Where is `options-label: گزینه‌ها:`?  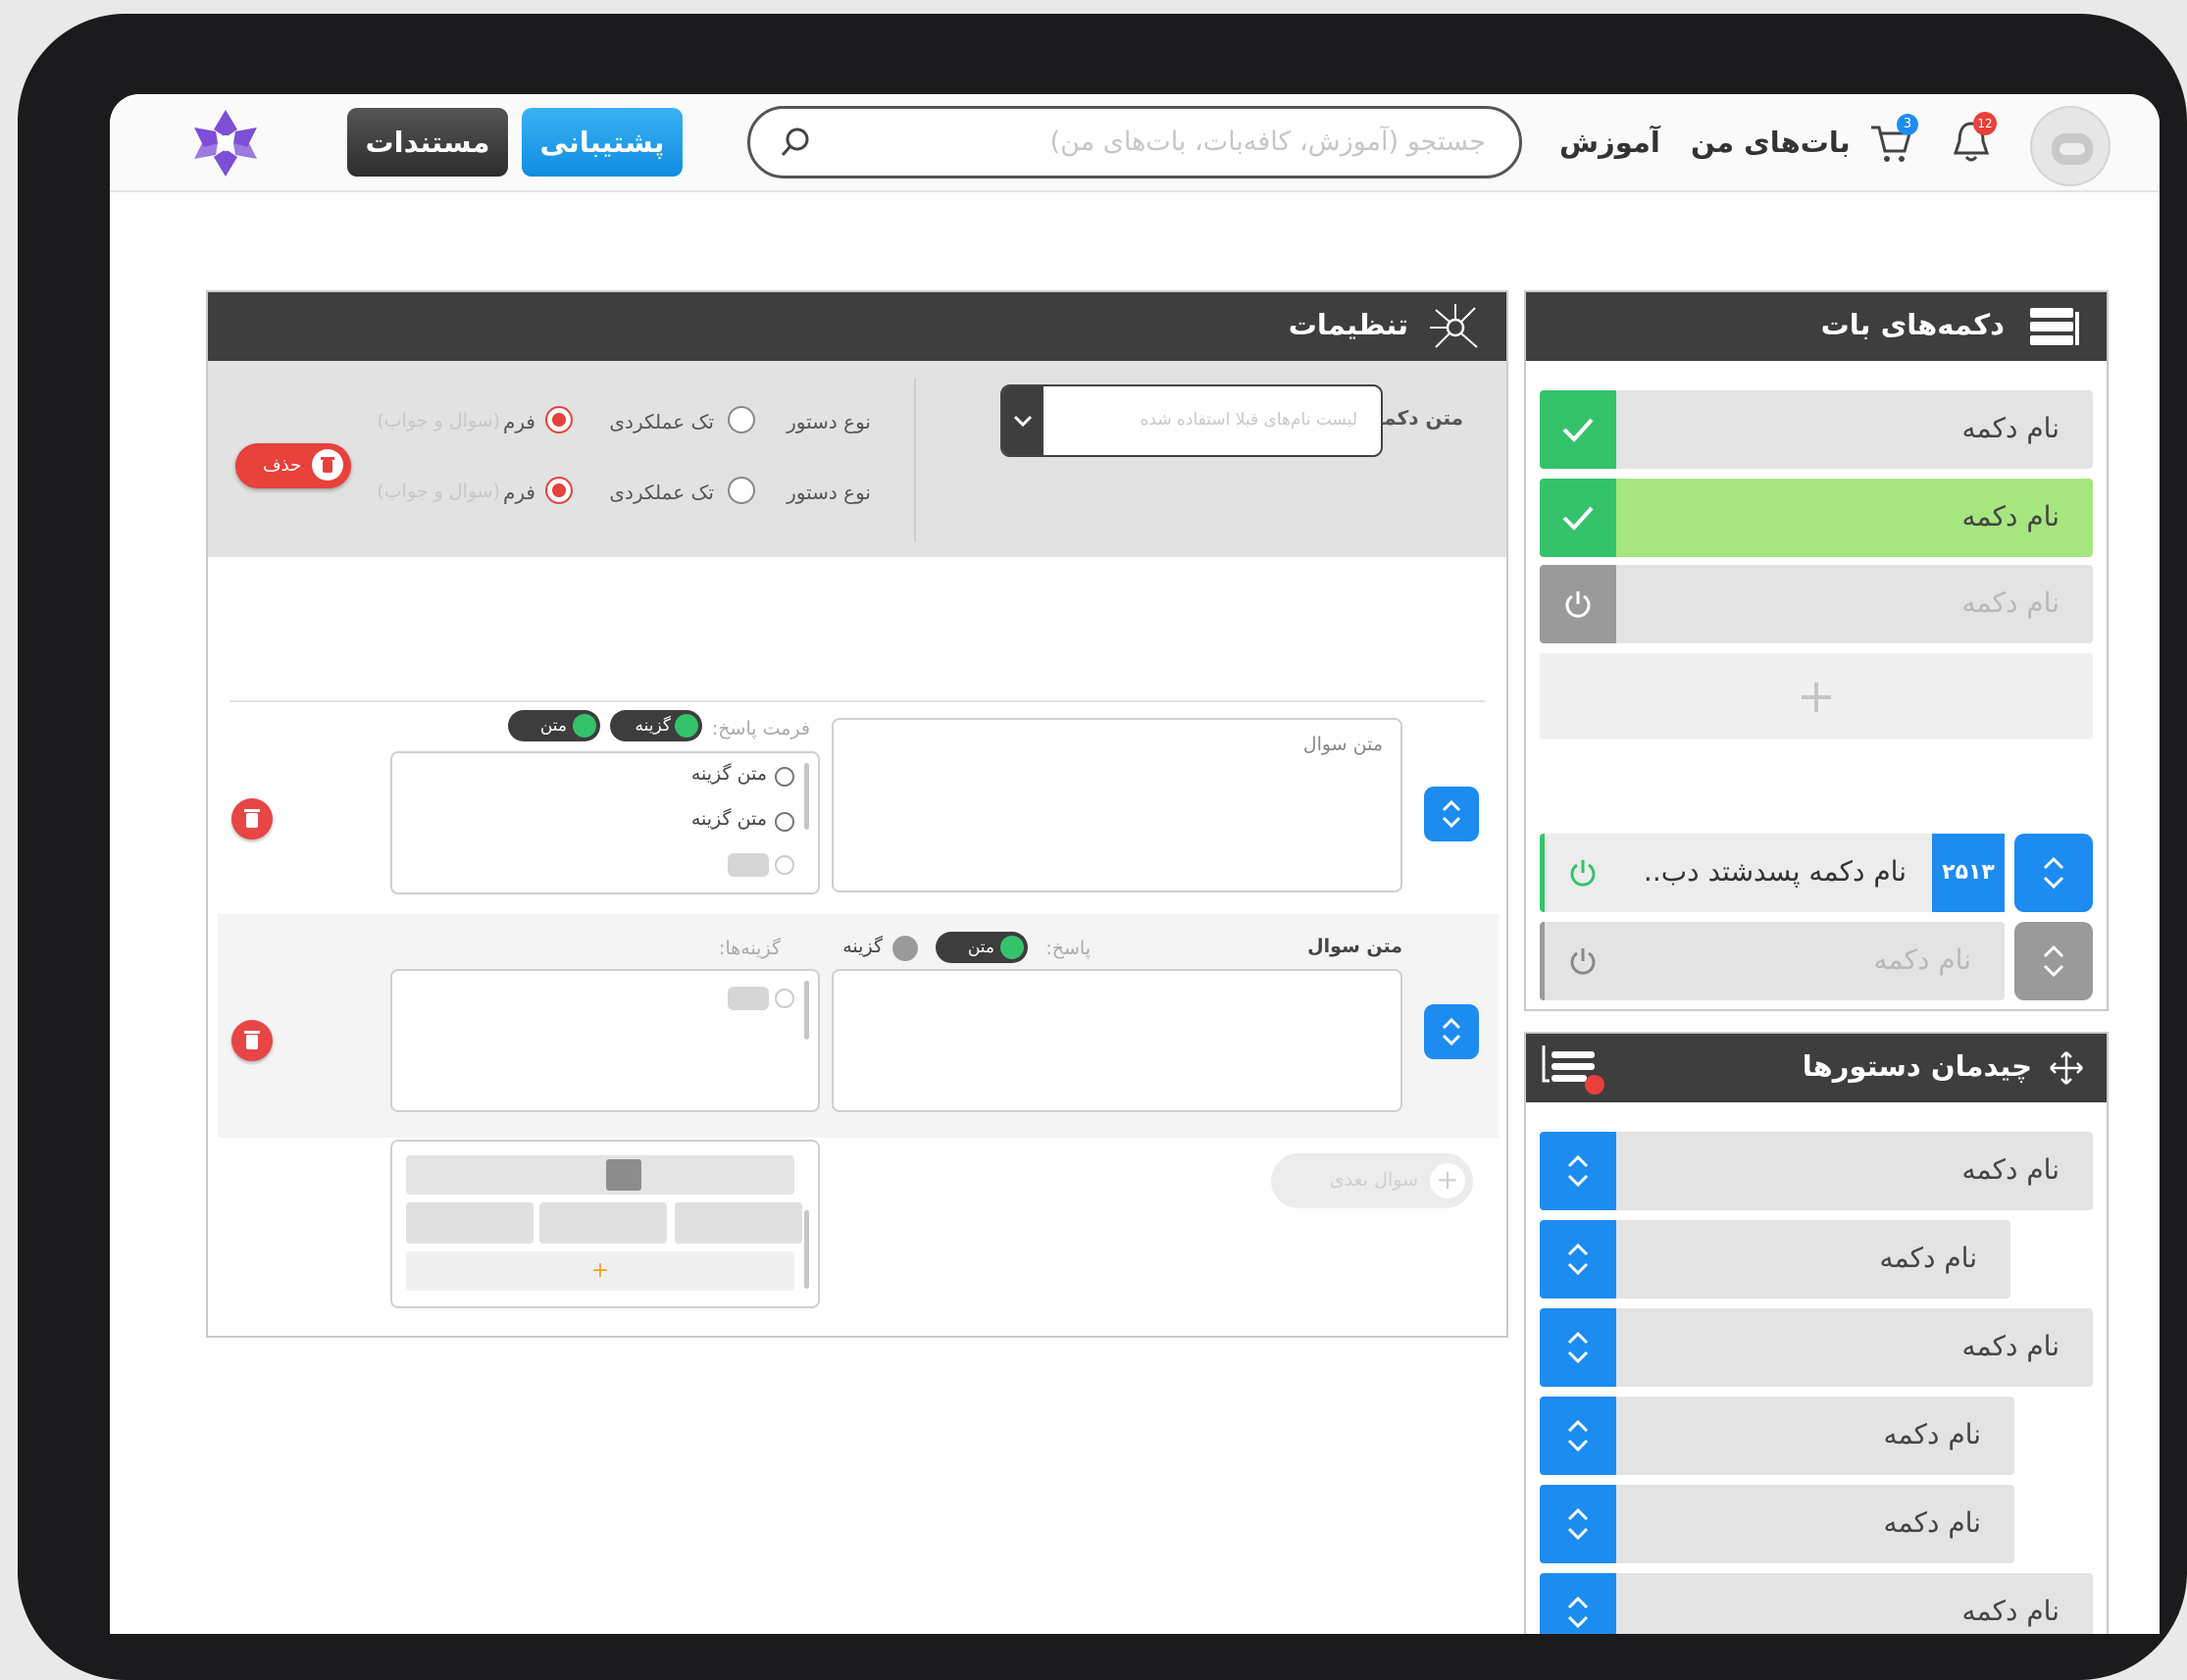 options-label: گزینه‌ها: is located at coordinates (750, 948).